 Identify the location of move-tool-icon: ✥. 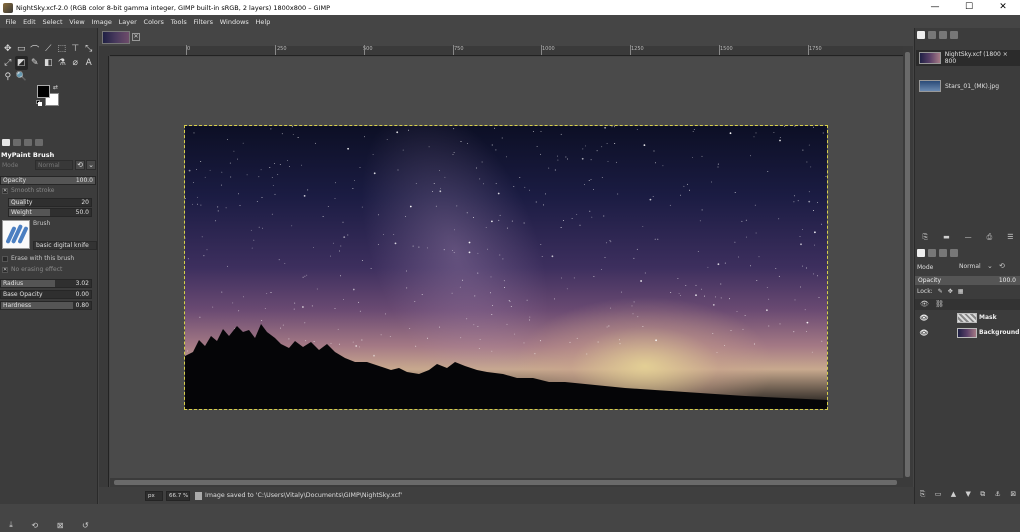
(8, 49).